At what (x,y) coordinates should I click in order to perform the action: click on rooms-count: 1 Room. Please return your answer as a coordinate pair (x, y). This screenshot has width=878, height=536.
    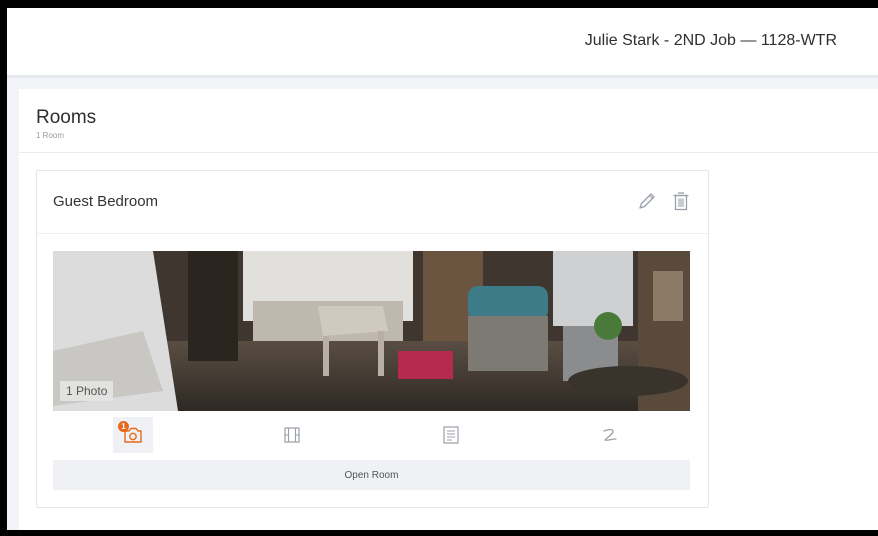
    Looking at the image, I should click on (50, 135).